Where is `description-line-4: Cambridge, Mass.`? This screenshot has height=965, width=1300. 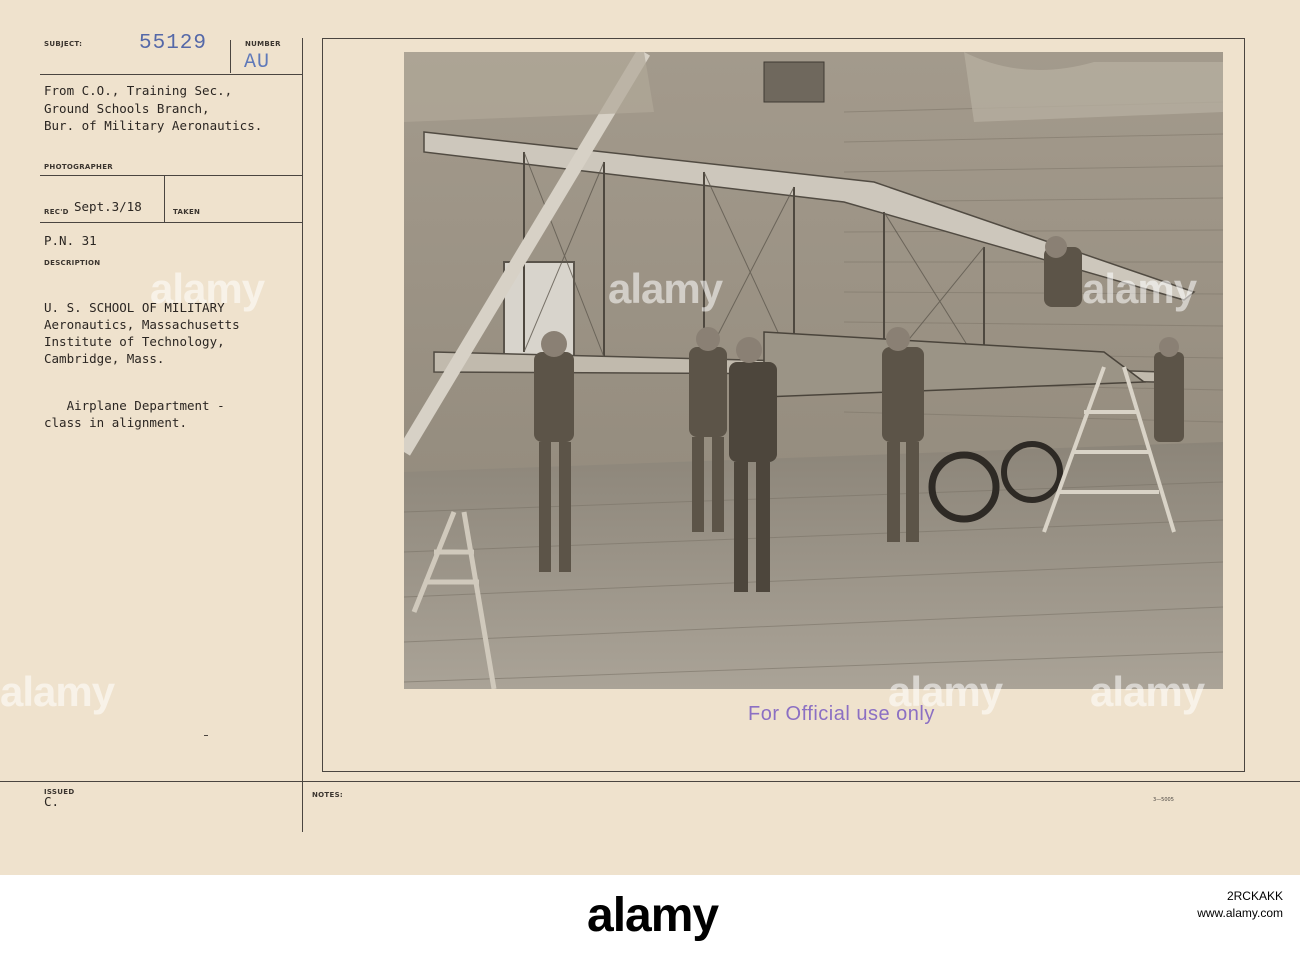 description-line-4: Cambridge, Mass. is located at coordinates (104, 358).